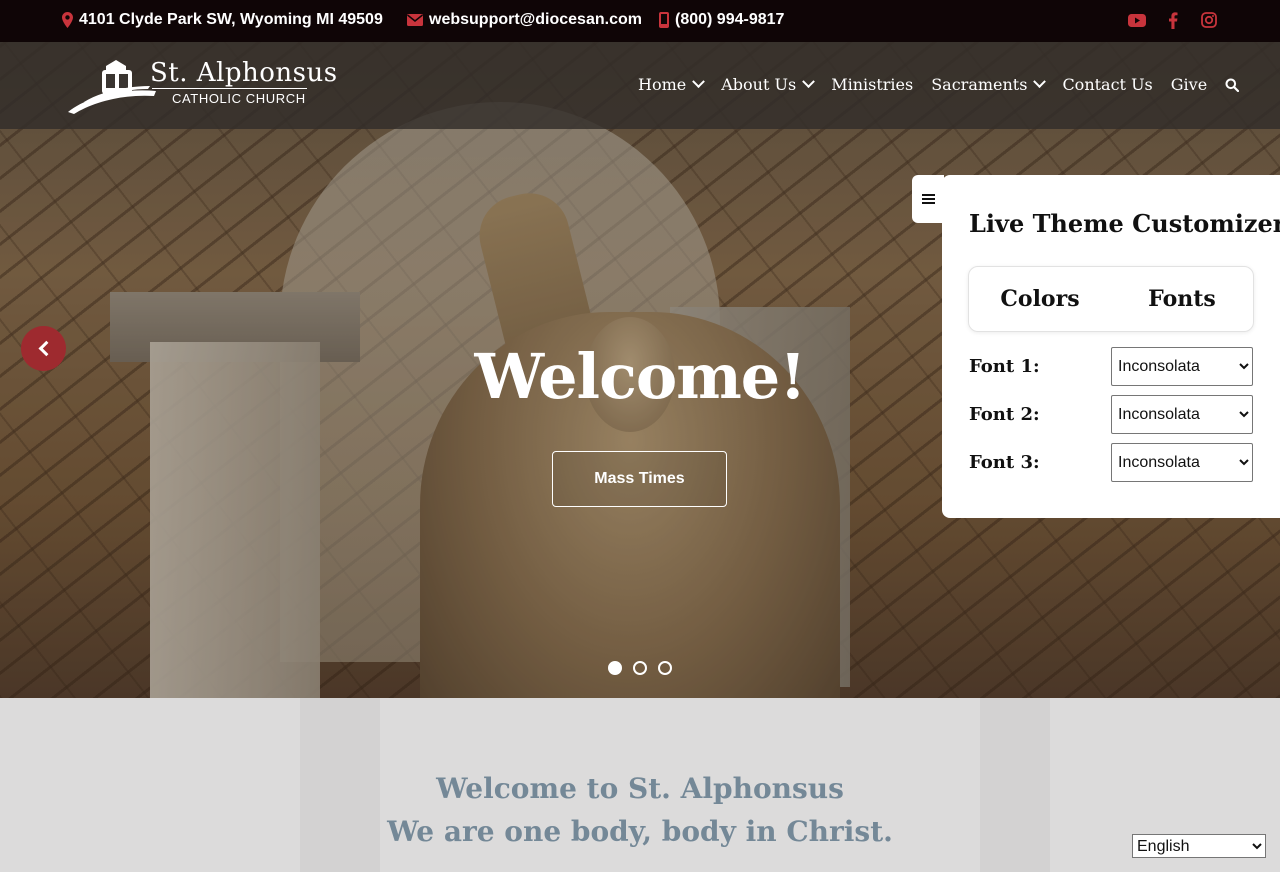  I want to click on nav-label: Ministries, so click(872, 84).